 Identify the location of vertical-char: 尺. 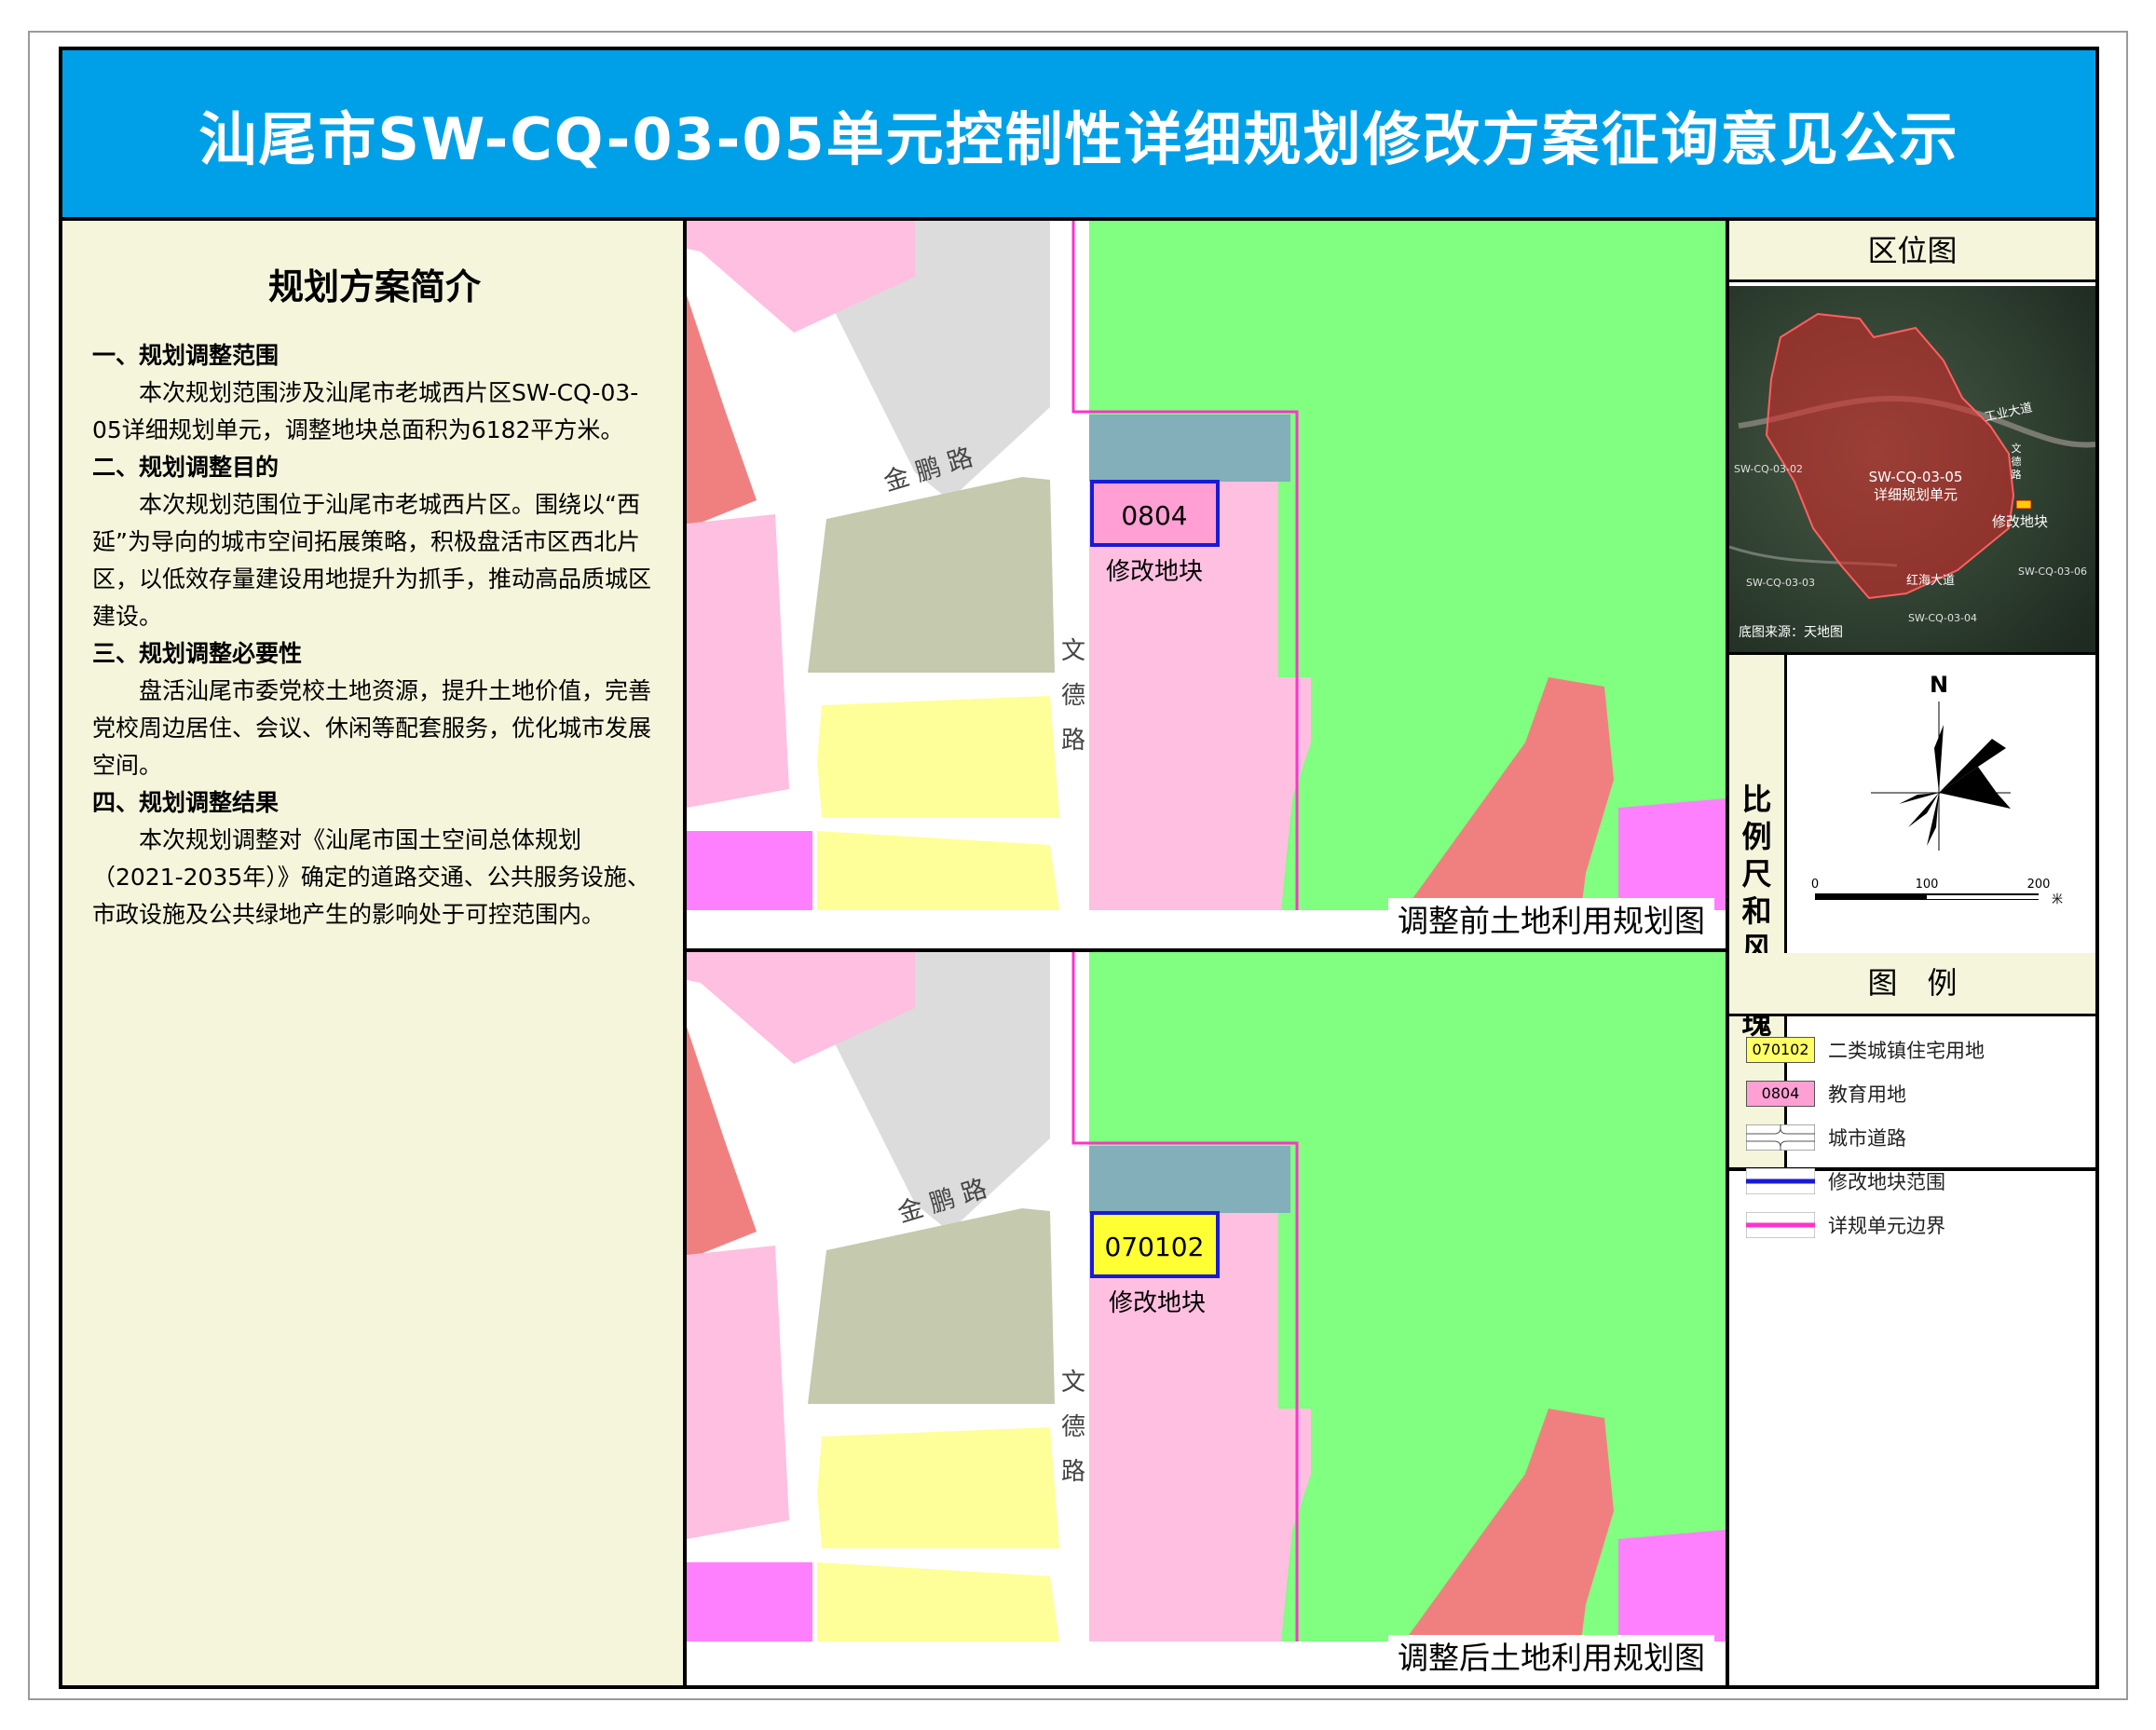
(1756, 874).